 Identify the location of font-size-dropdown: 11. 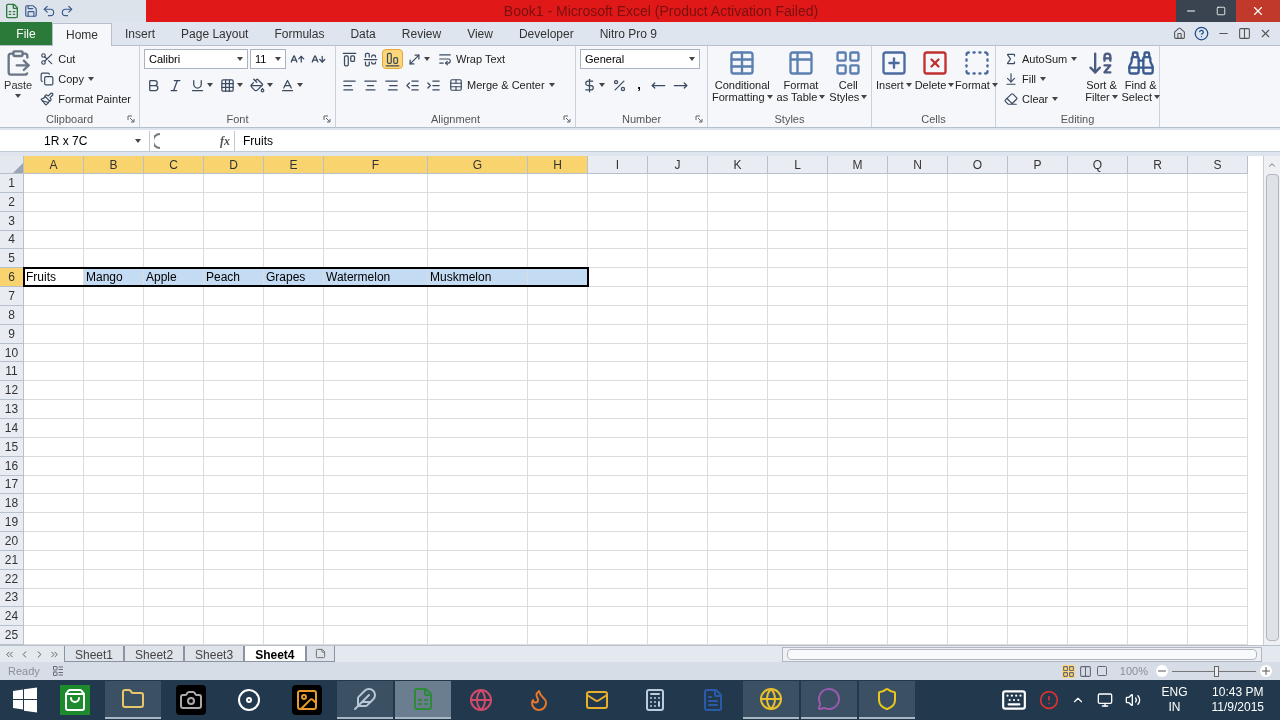
(268, 59).